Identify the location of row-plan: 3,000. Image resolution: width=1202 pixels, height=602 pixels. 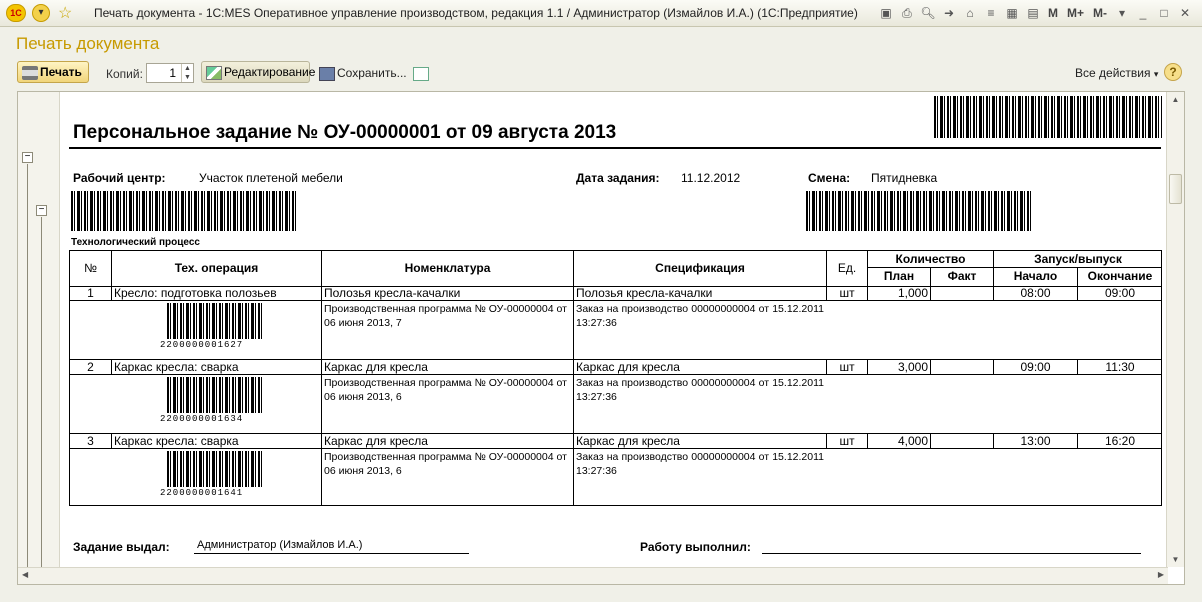
(912, 367).